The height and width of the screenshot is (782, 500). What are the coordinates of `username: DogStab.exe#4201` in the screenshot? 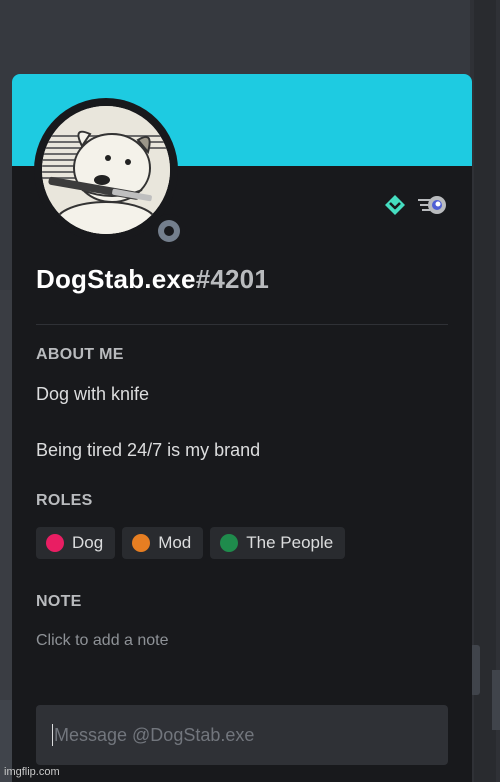 It's located at (152, 279).